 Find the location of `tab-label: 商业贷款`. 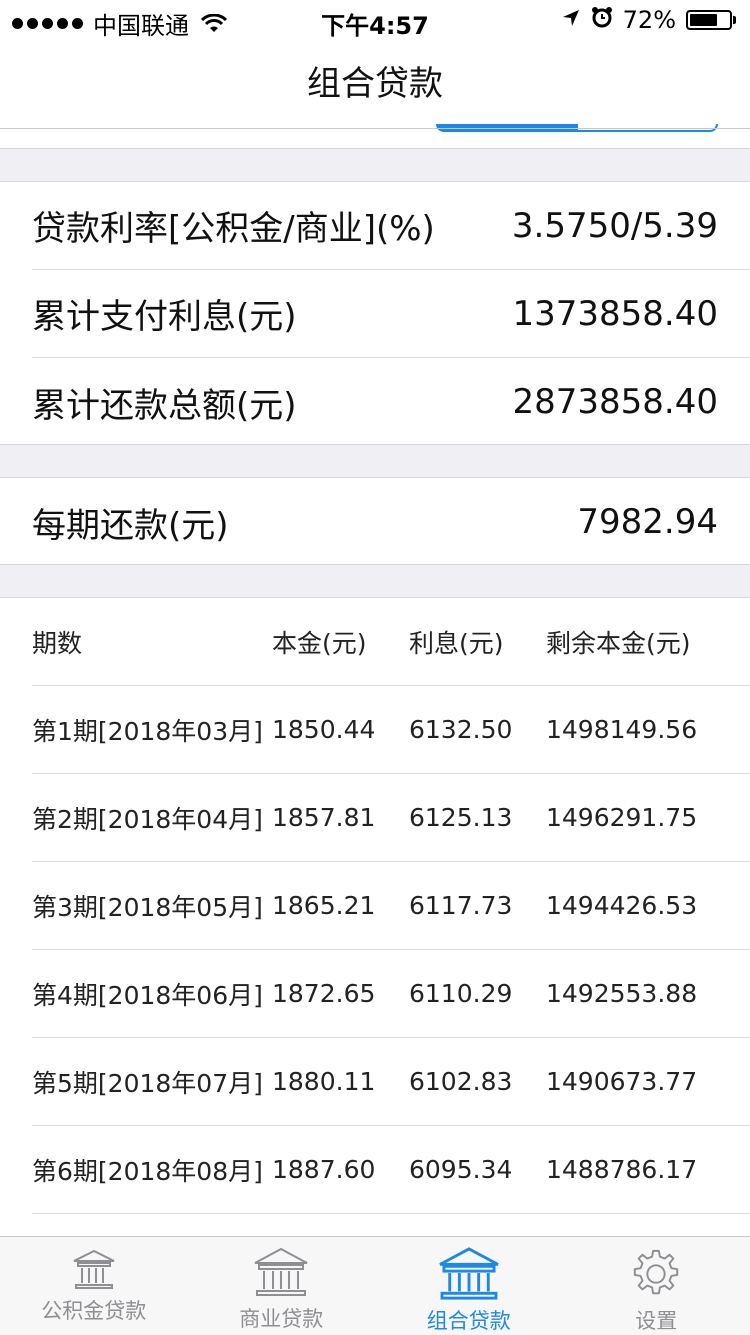

tab-label: 商业贷款 is located at coordinates (281, 1318).